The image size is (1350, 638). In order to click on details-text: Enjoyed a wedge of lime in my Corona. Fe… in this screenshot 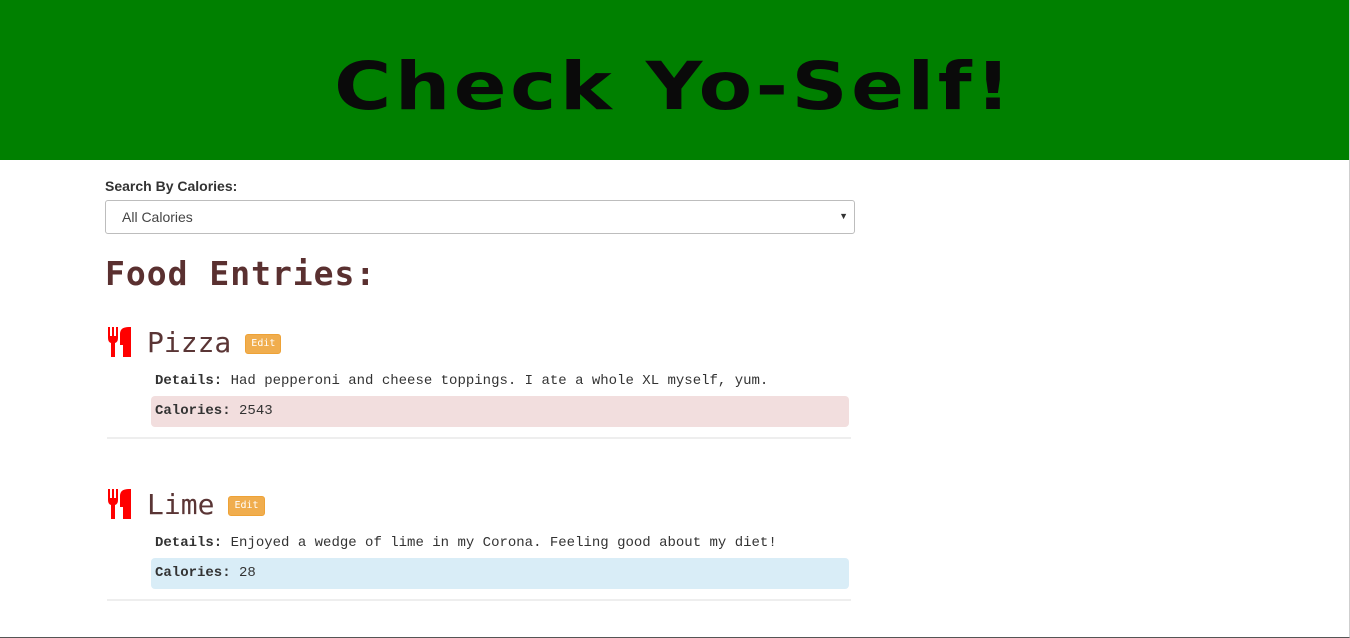, I will do `click(503, 543)`.